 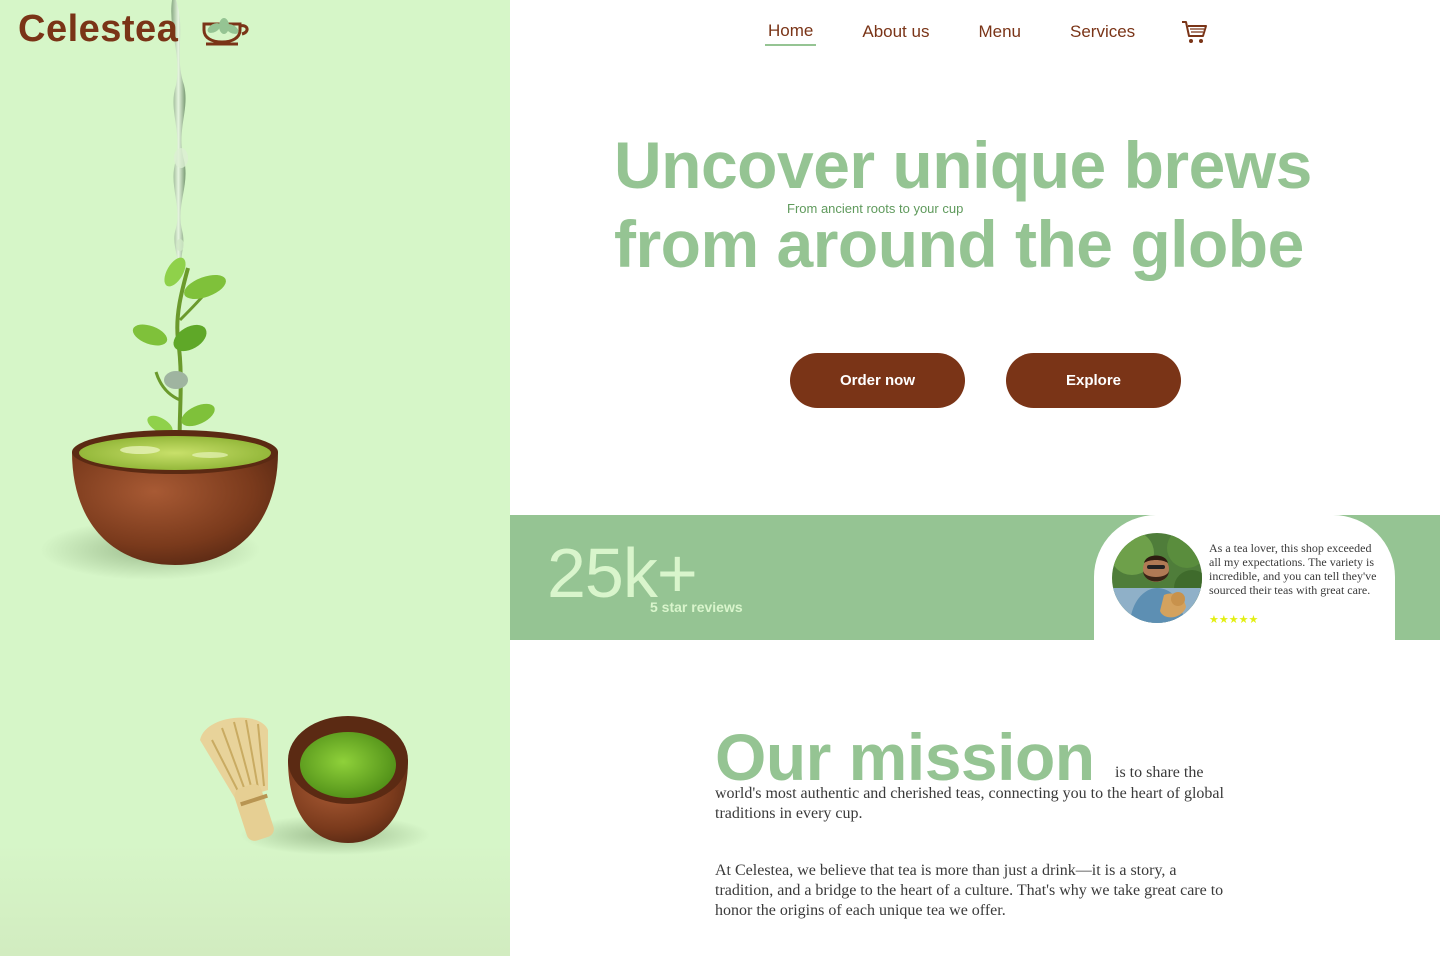 What do you see at coordinates (877, 380) in the screenshot?
I see `order-now-button: Order now` at bounding box center [877, 380].